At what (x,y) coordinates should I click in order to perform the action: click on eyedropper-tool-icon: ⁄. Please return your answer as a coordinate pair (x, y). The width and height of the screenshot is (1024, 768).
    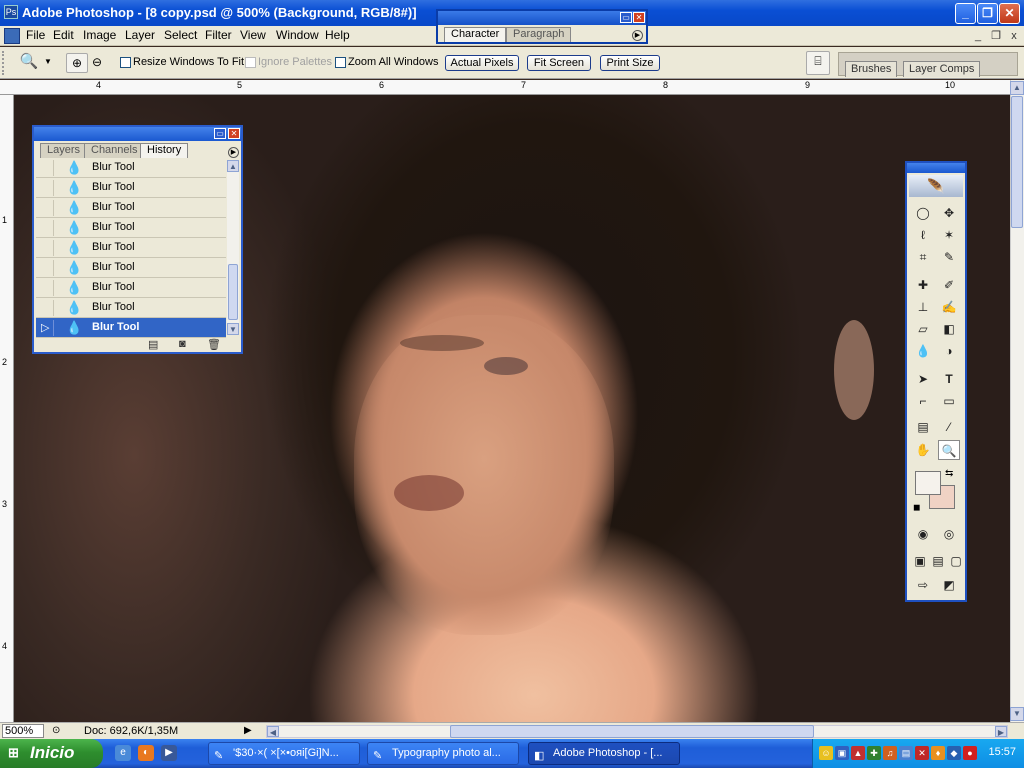
    Looking at the image, I should click on (949, 427).